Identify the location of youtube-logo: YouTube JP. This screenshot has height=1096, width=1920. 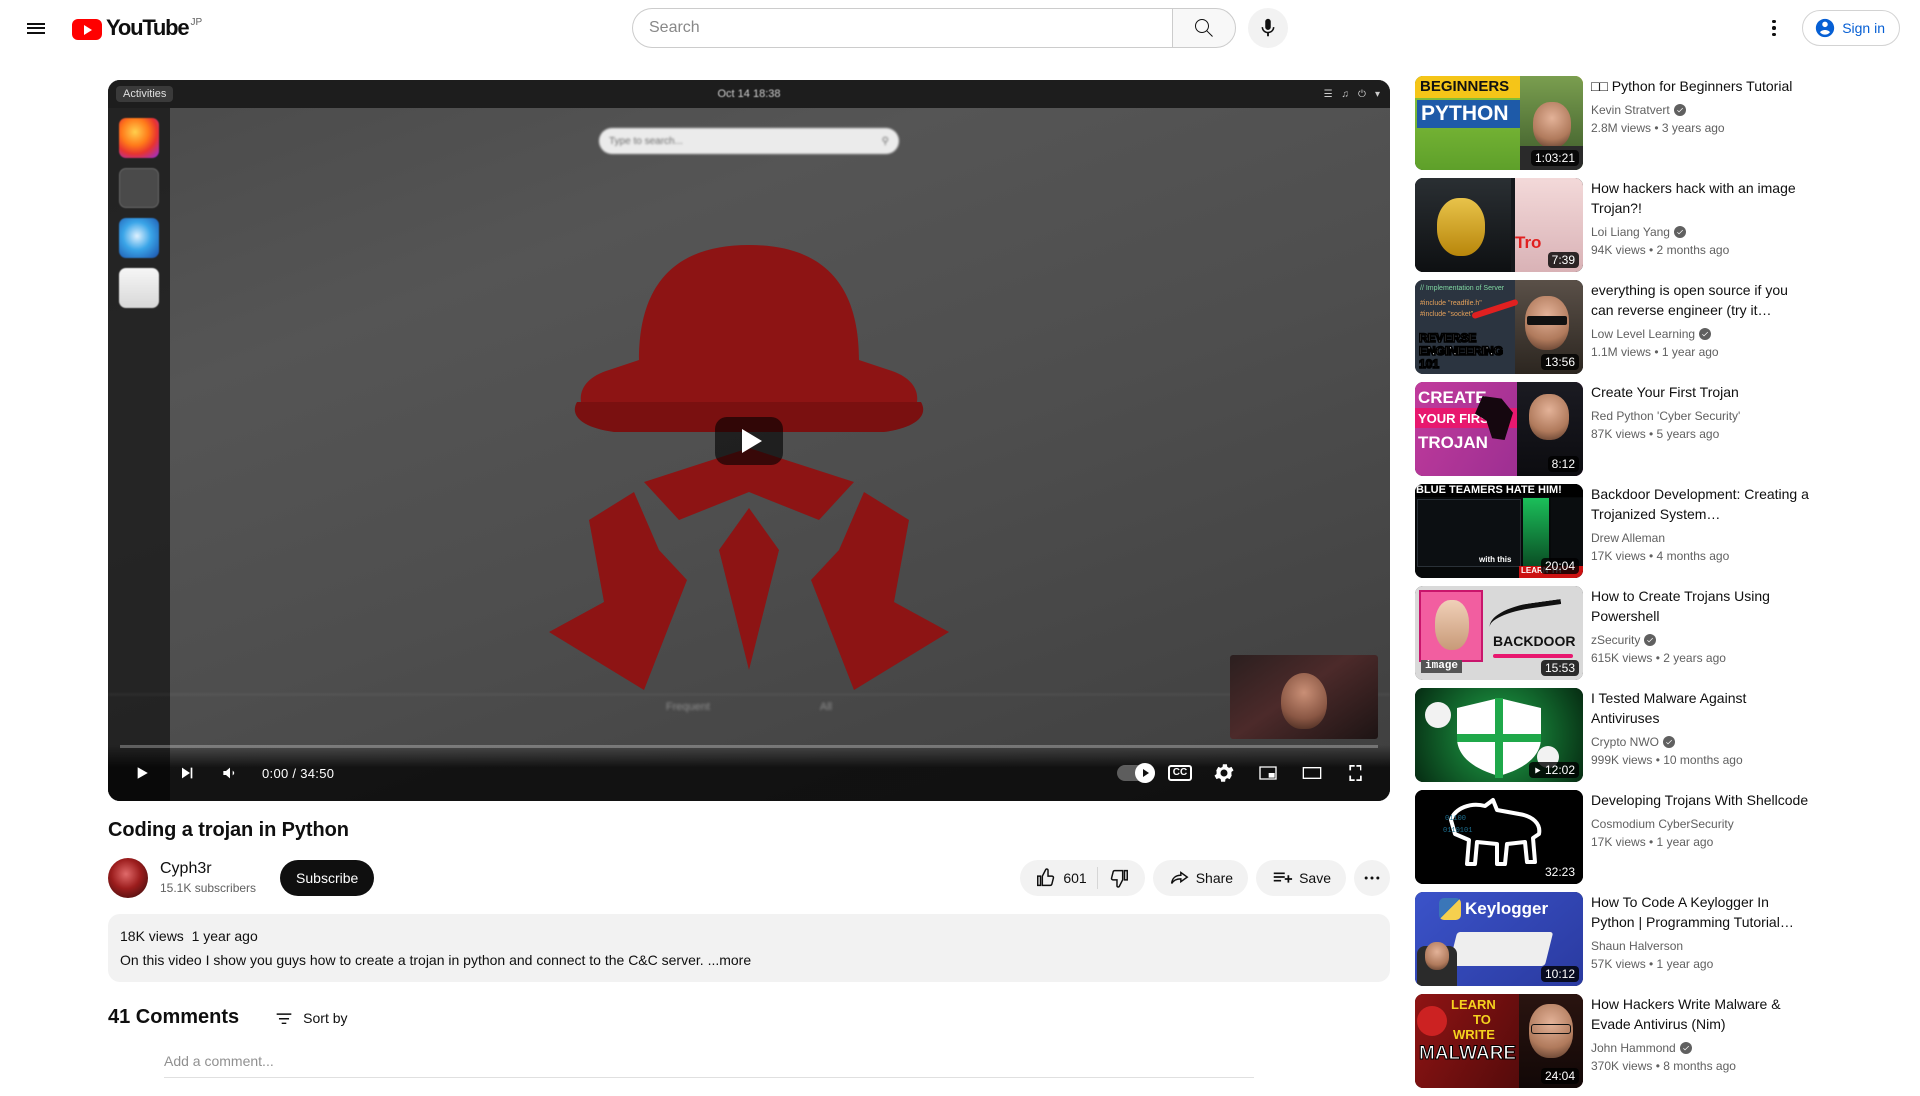
(137, 27).